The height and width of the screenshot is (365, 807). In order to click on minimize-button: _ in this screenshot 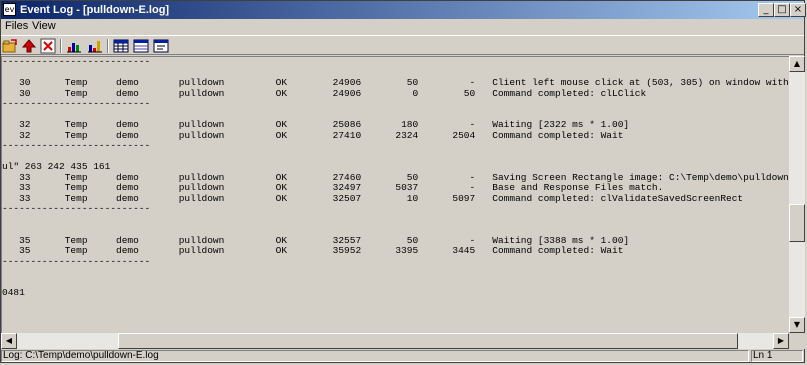, I will do `click(766, 10)`.